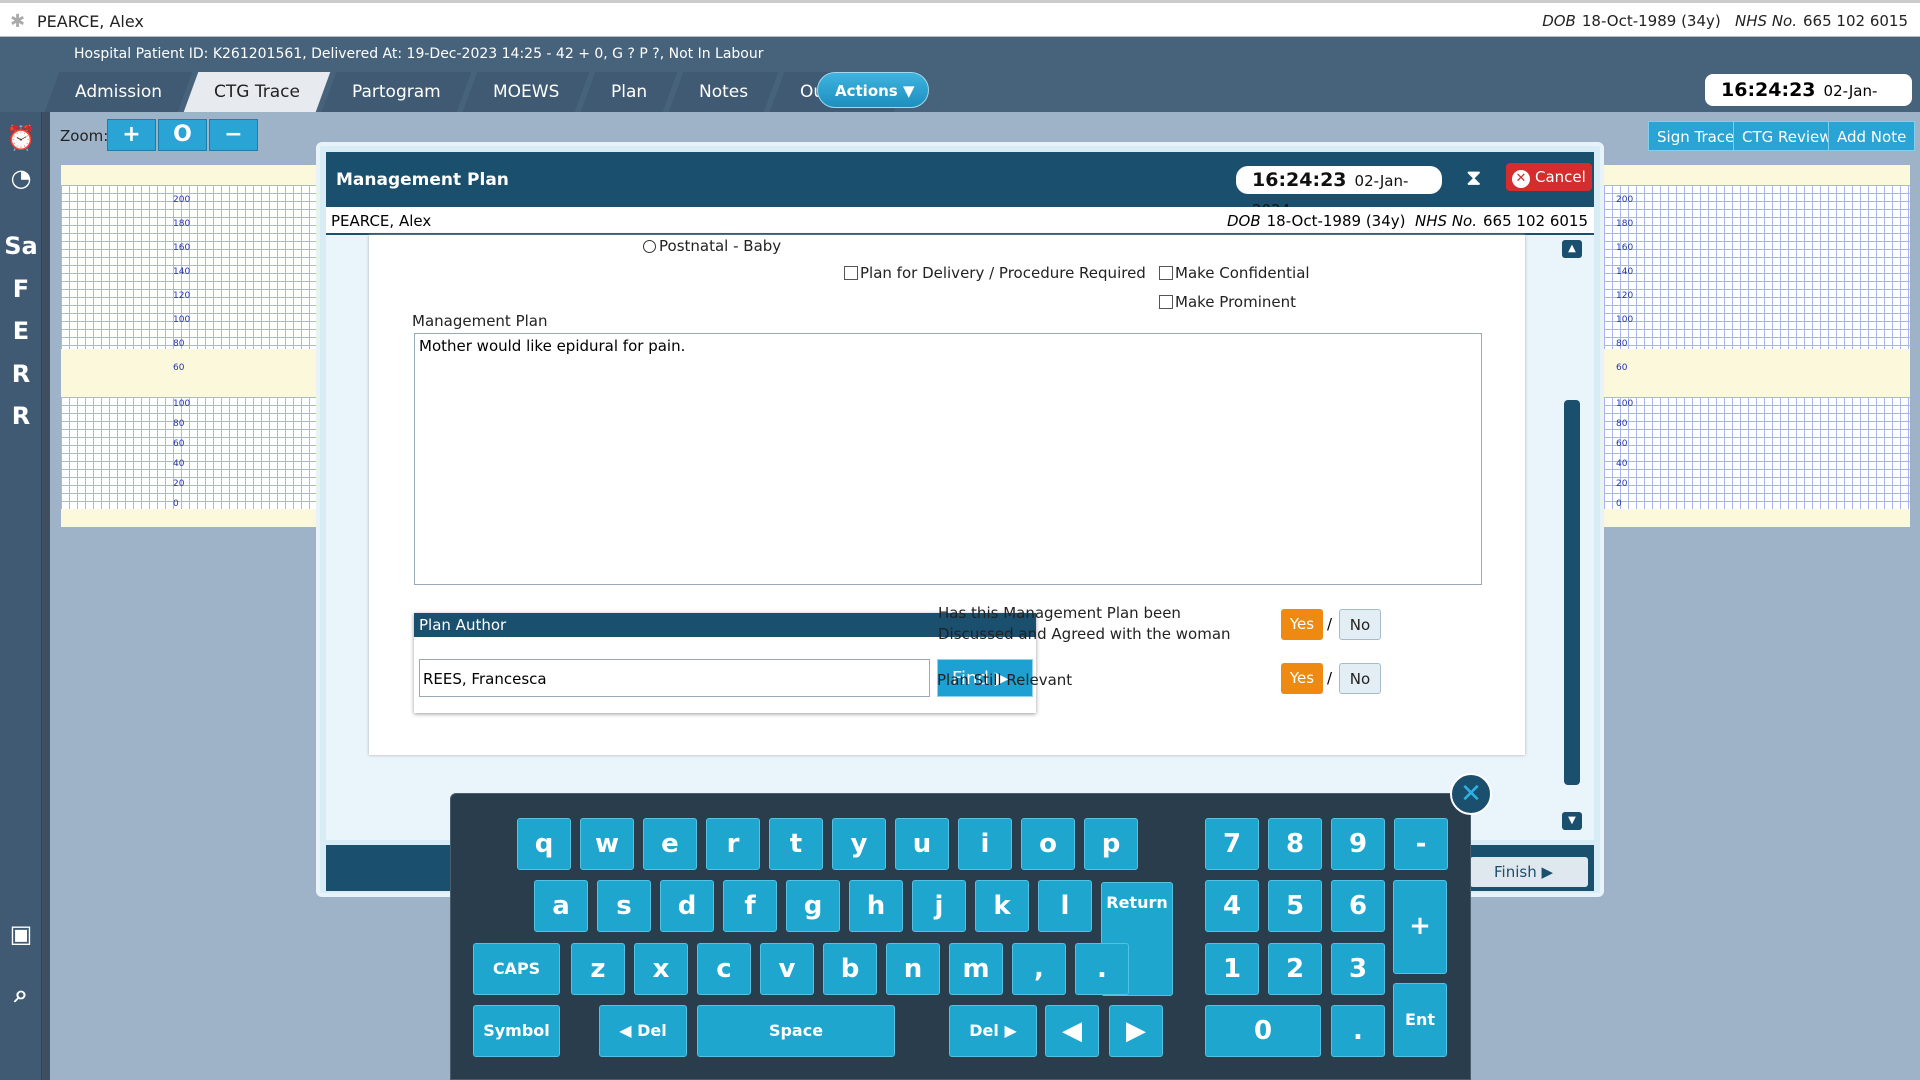 The height and width of the screenshot is (1080, 1920). Describe the element at coordinates (516, 969) in the screenshot. I see `key-caps: CAPS` at that location.